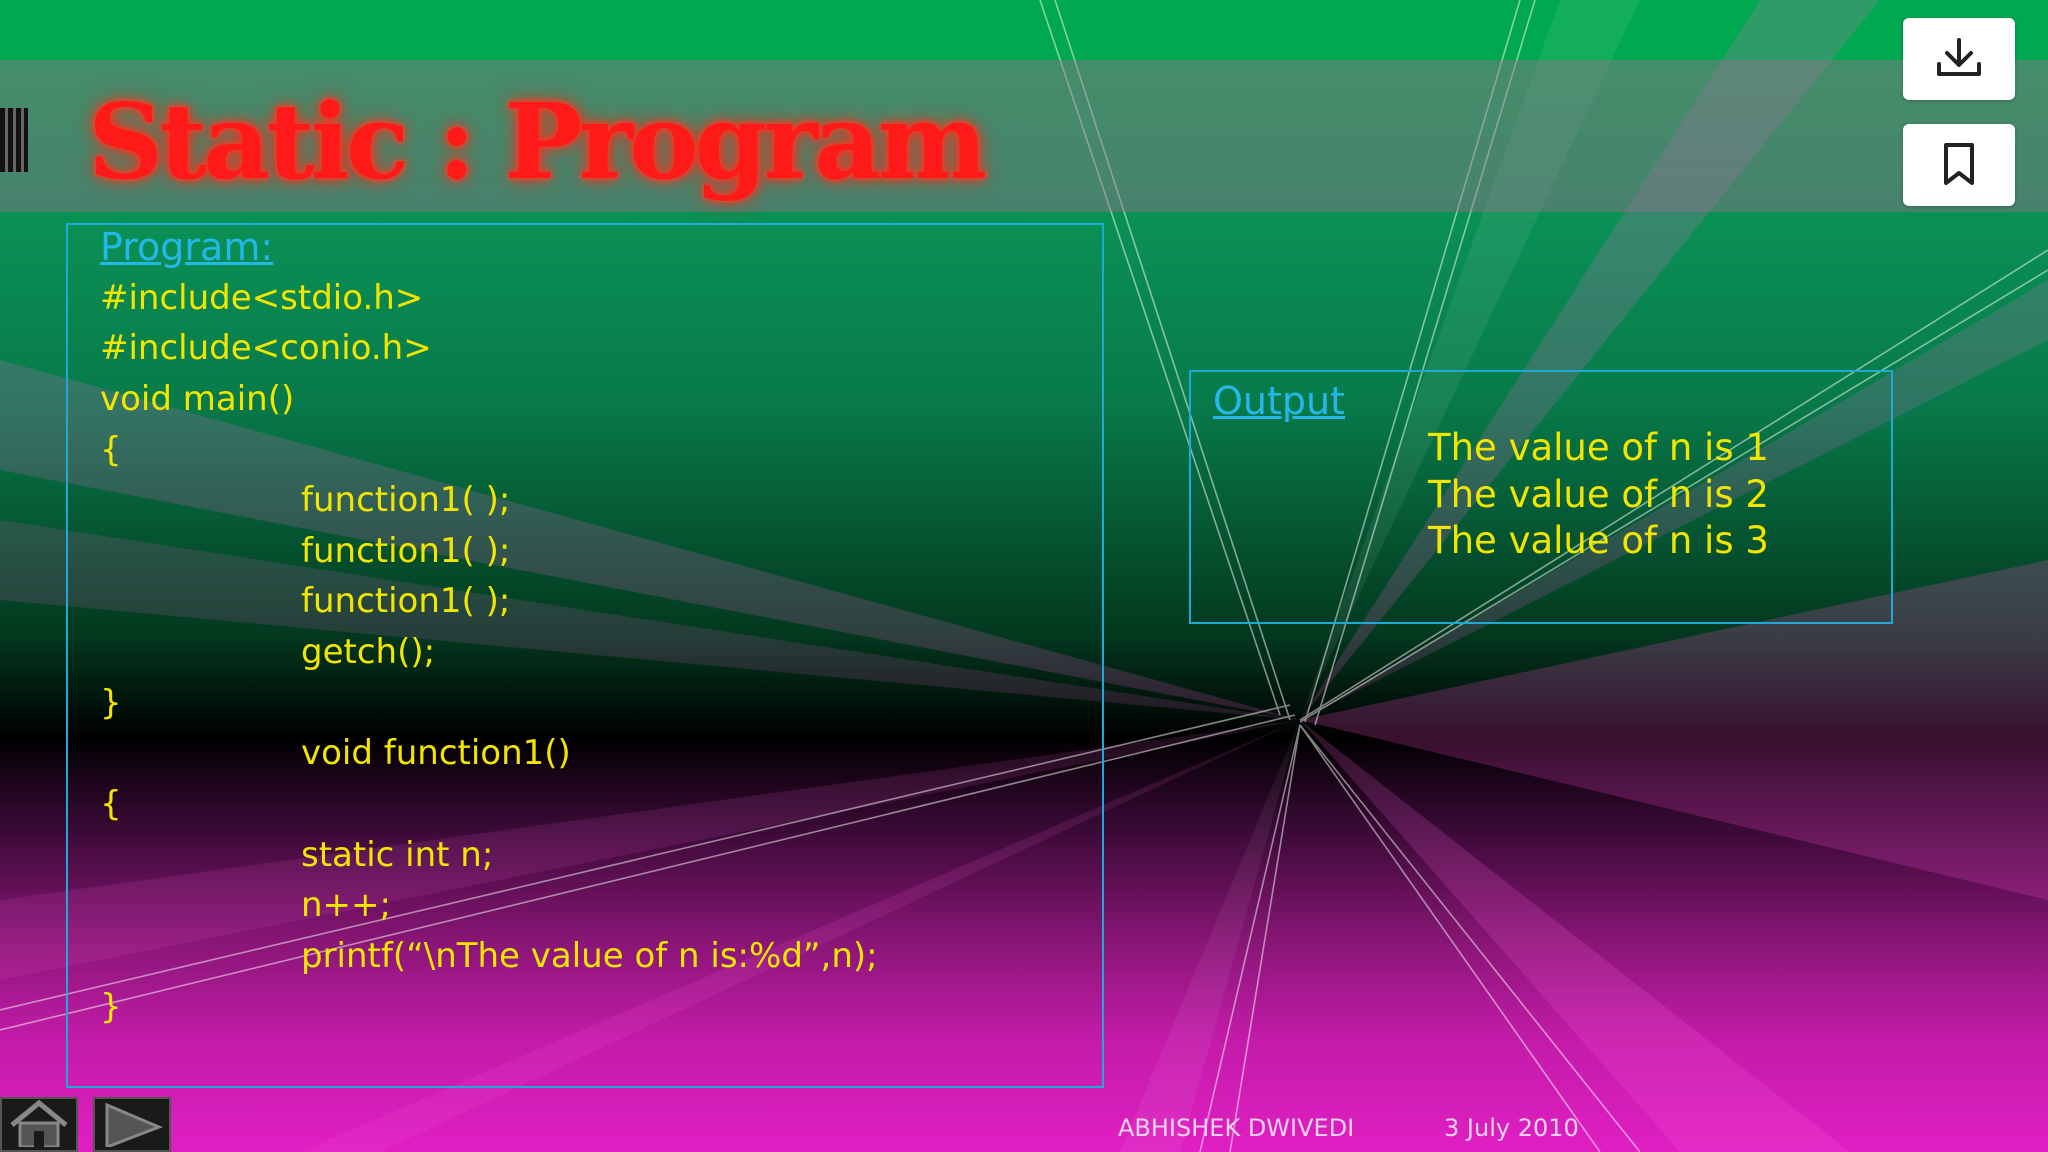 The width and height of the screenshot is (2048, 1152). Describe the element at coordinates (1236, 1128) in the screenshot. I see `footer-author: ABHISHEK DWIVEDI` at that location.